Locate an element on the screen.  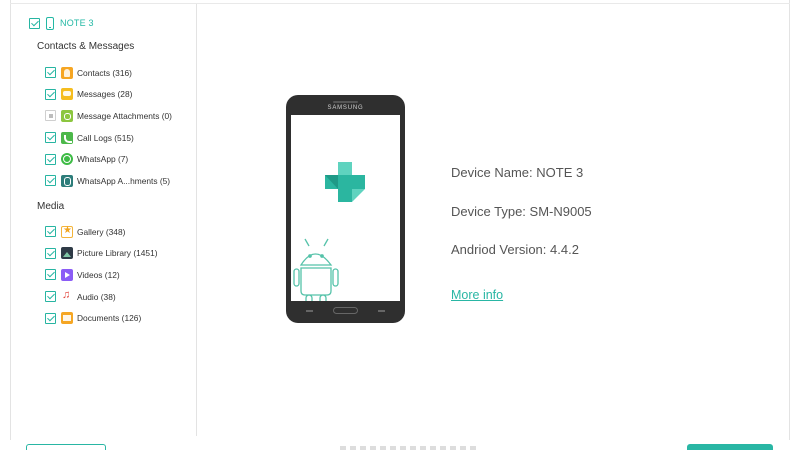
phone-illustration: SAMSUNG is located at coordinates (345, 209).